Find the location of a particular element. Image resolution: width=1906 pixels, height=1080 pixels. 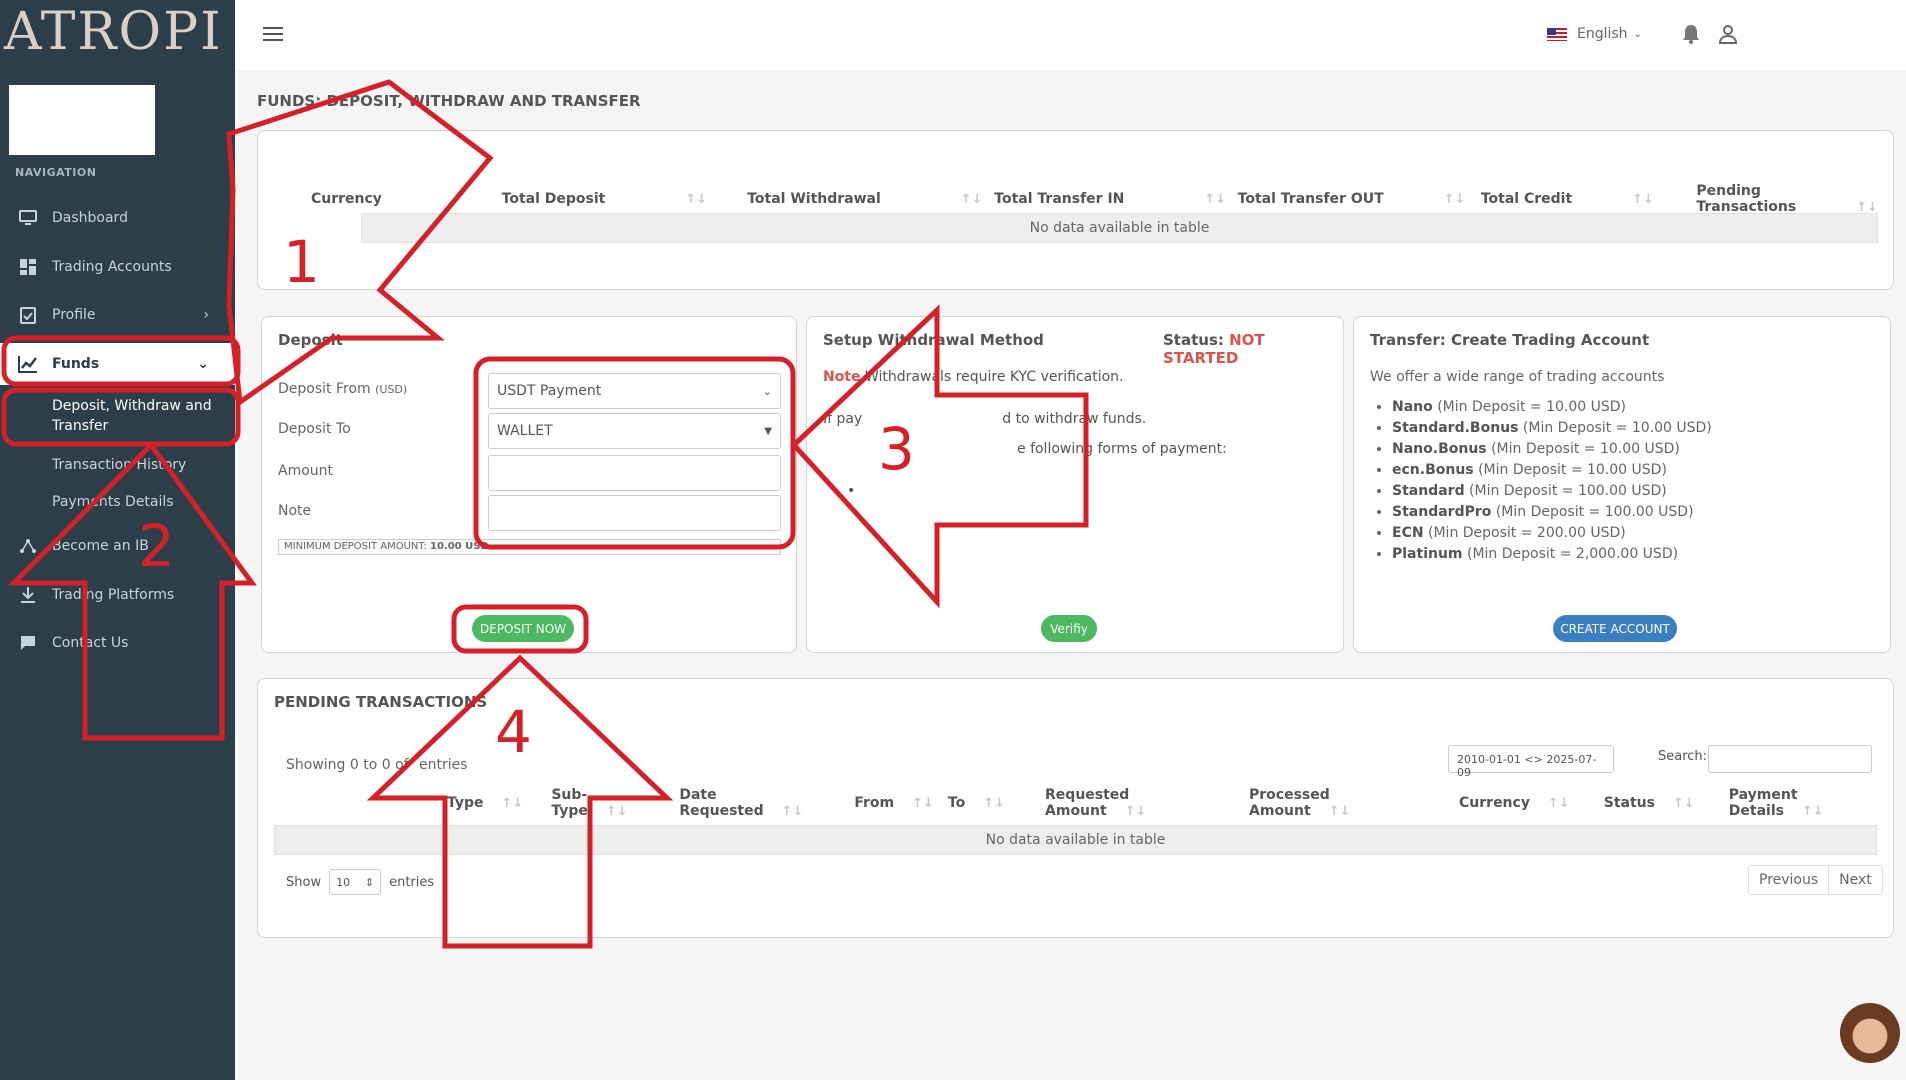

sidebar-item-trading-accounts: Trading Accounts is located at coordinates (117, 267).